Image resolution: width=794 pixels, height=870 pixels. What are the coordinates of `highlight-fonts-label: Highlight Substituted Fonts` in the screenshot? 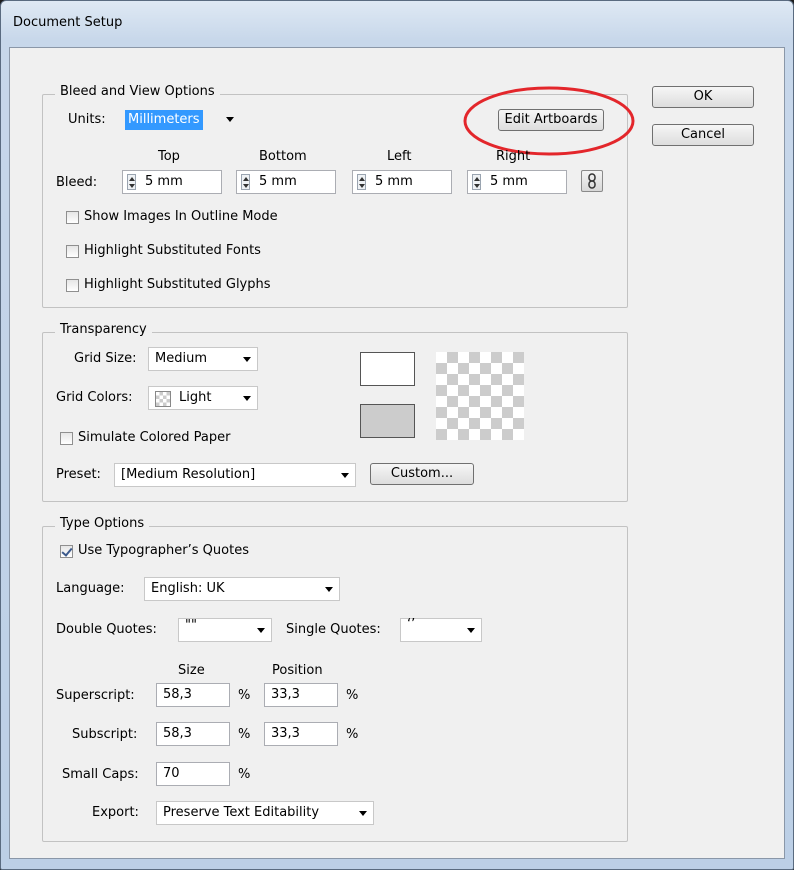 It's located at (172, 250).